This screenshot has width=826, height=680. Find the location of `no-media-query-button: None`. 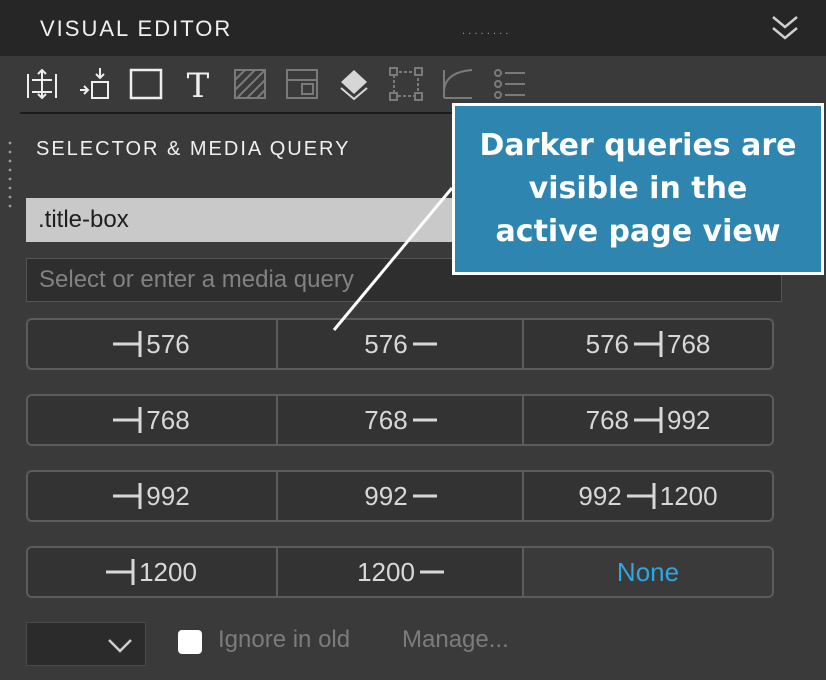

no-media-query-button: None is located at coordinates (648, 572).